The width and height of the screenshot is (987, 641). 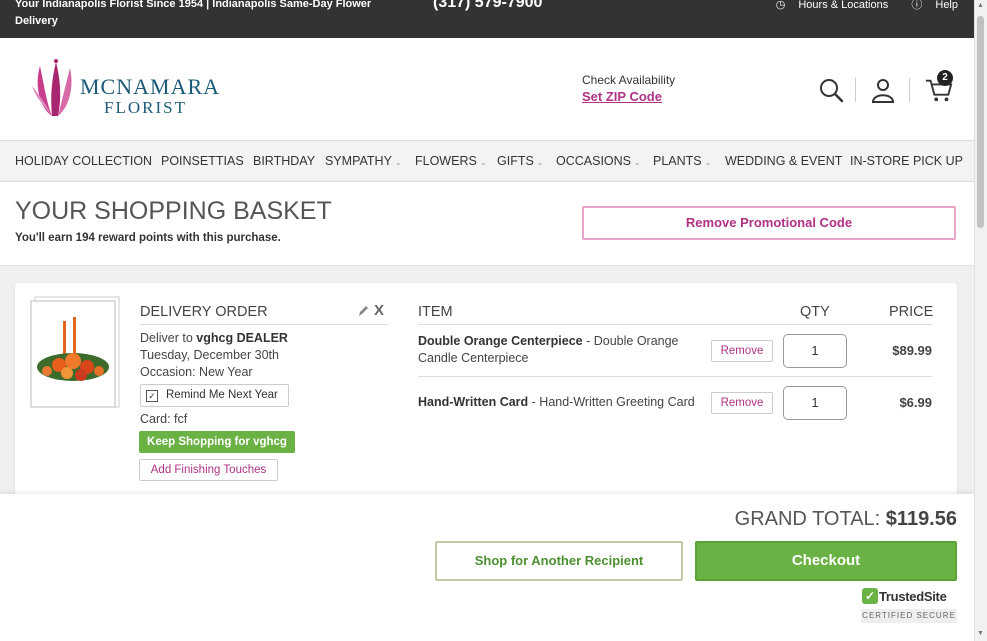 I want to click on card-message: Card: fcf, so click(x=164, y=419).